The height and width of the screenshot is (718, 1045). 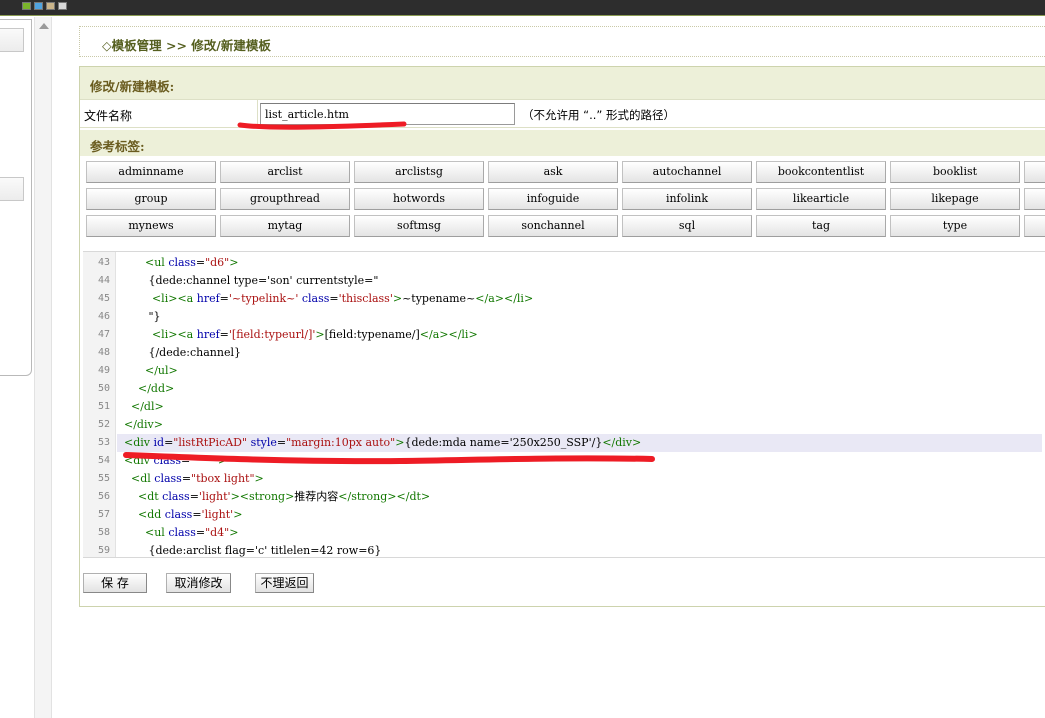 I want to click on line-number: 55, so click(x=103, y=478).